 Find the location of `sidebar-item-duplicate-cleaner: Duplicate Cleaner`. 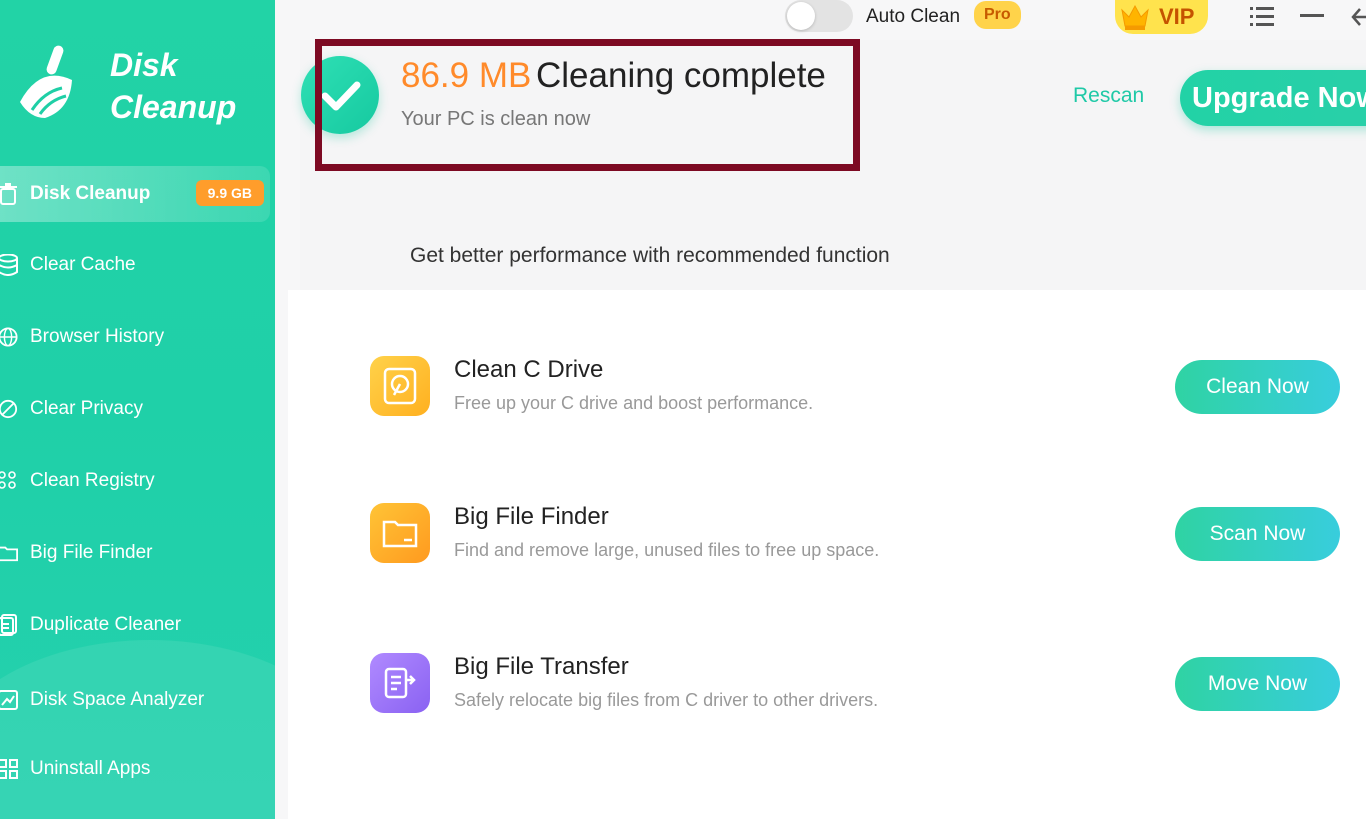

sidebar-item-duplicate-cleaner: Duplicate Cleaner is located at coordinates (135, 625).